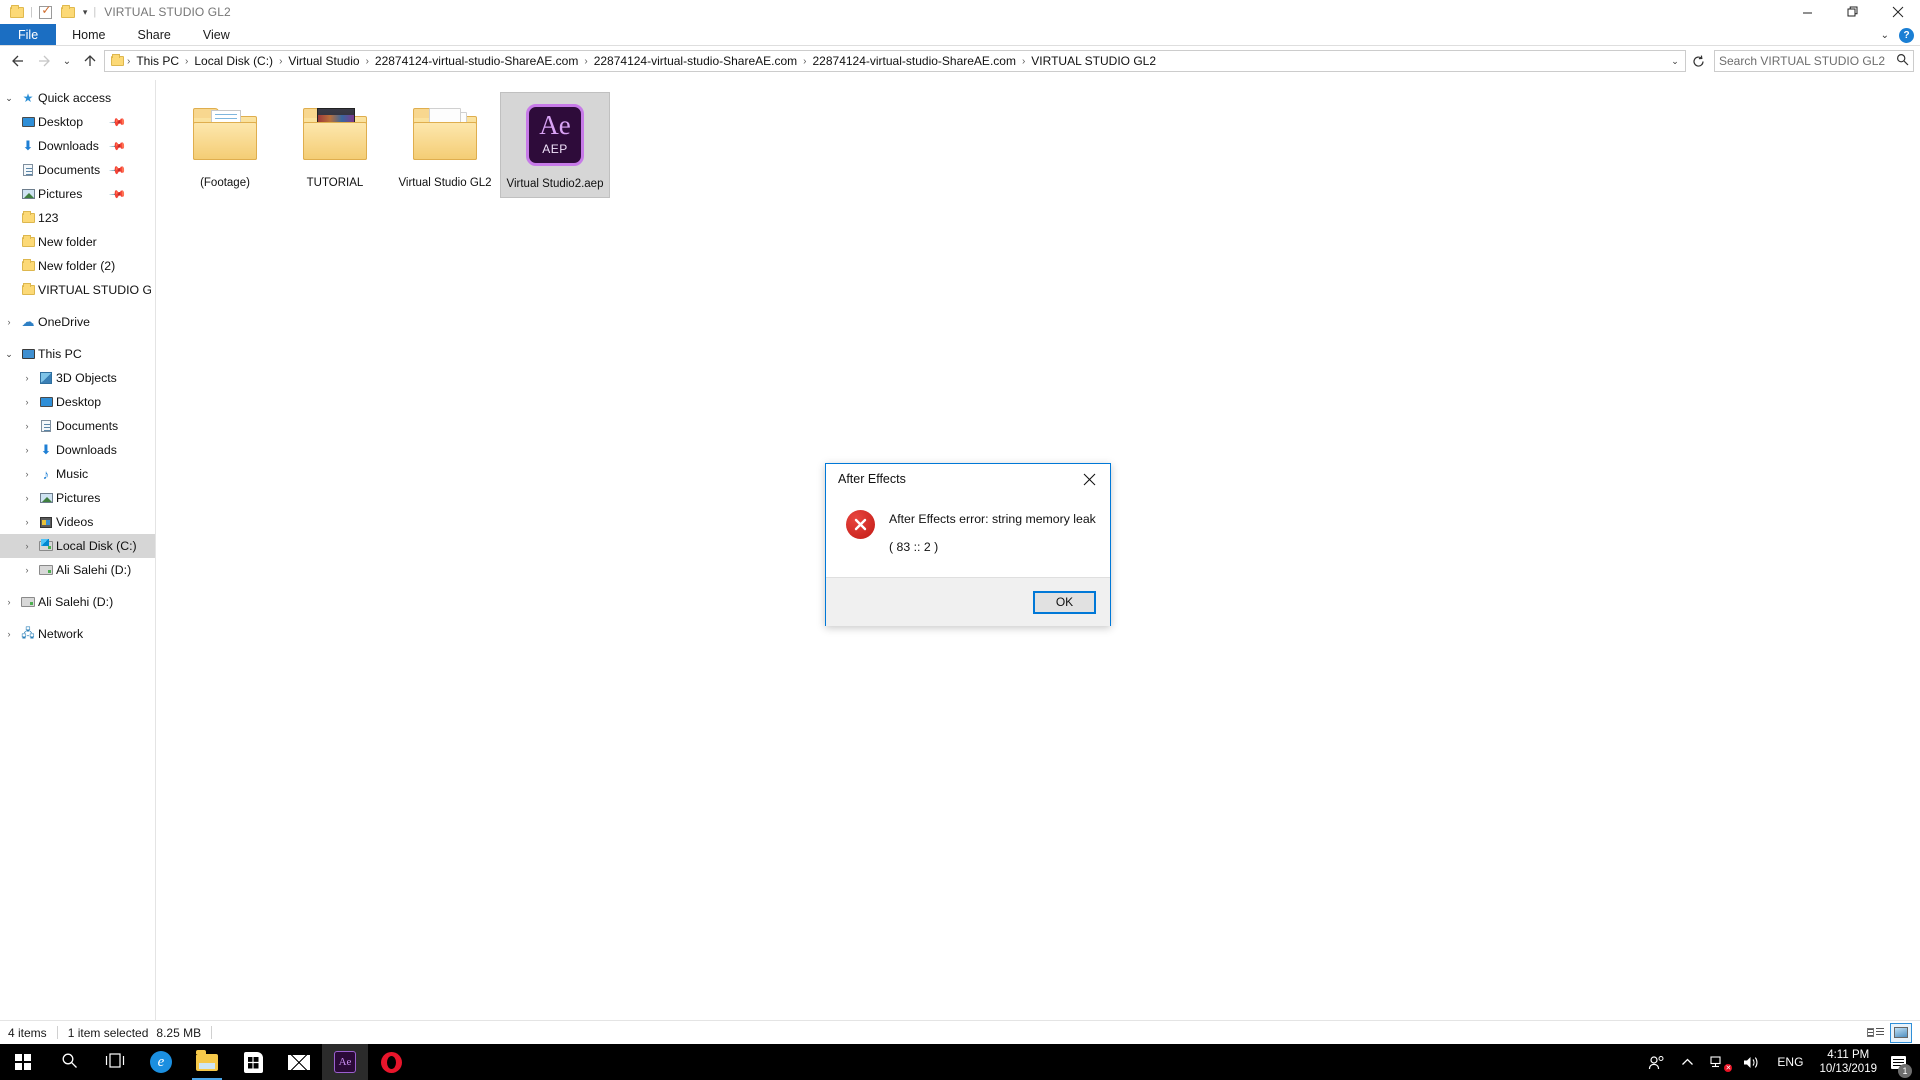 This screenshot has width=1920, height=1080. Describe the element at coordinates (1790, 1062) in the screenshot. I see `language-indicator: ENG` at that location.